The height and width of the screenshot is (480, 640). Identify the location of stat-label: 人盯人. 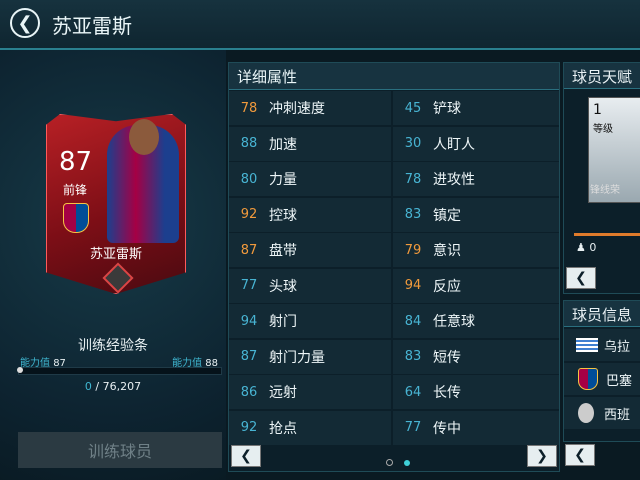
(454, 144).